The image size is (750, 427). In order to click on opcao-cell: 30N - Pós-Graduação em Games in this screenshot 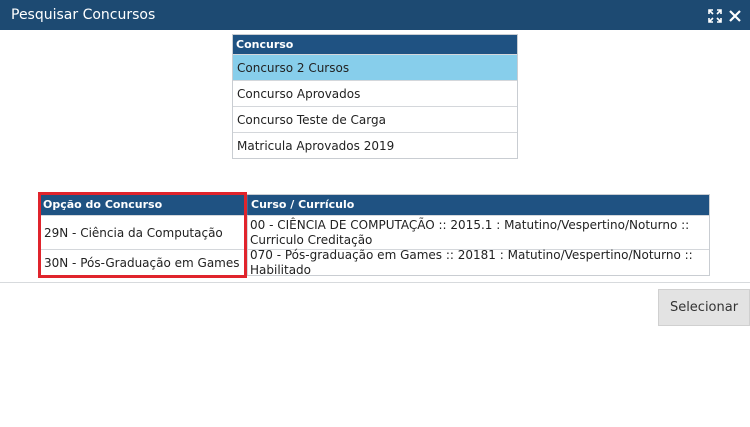, I will do `click(142, 262)`.